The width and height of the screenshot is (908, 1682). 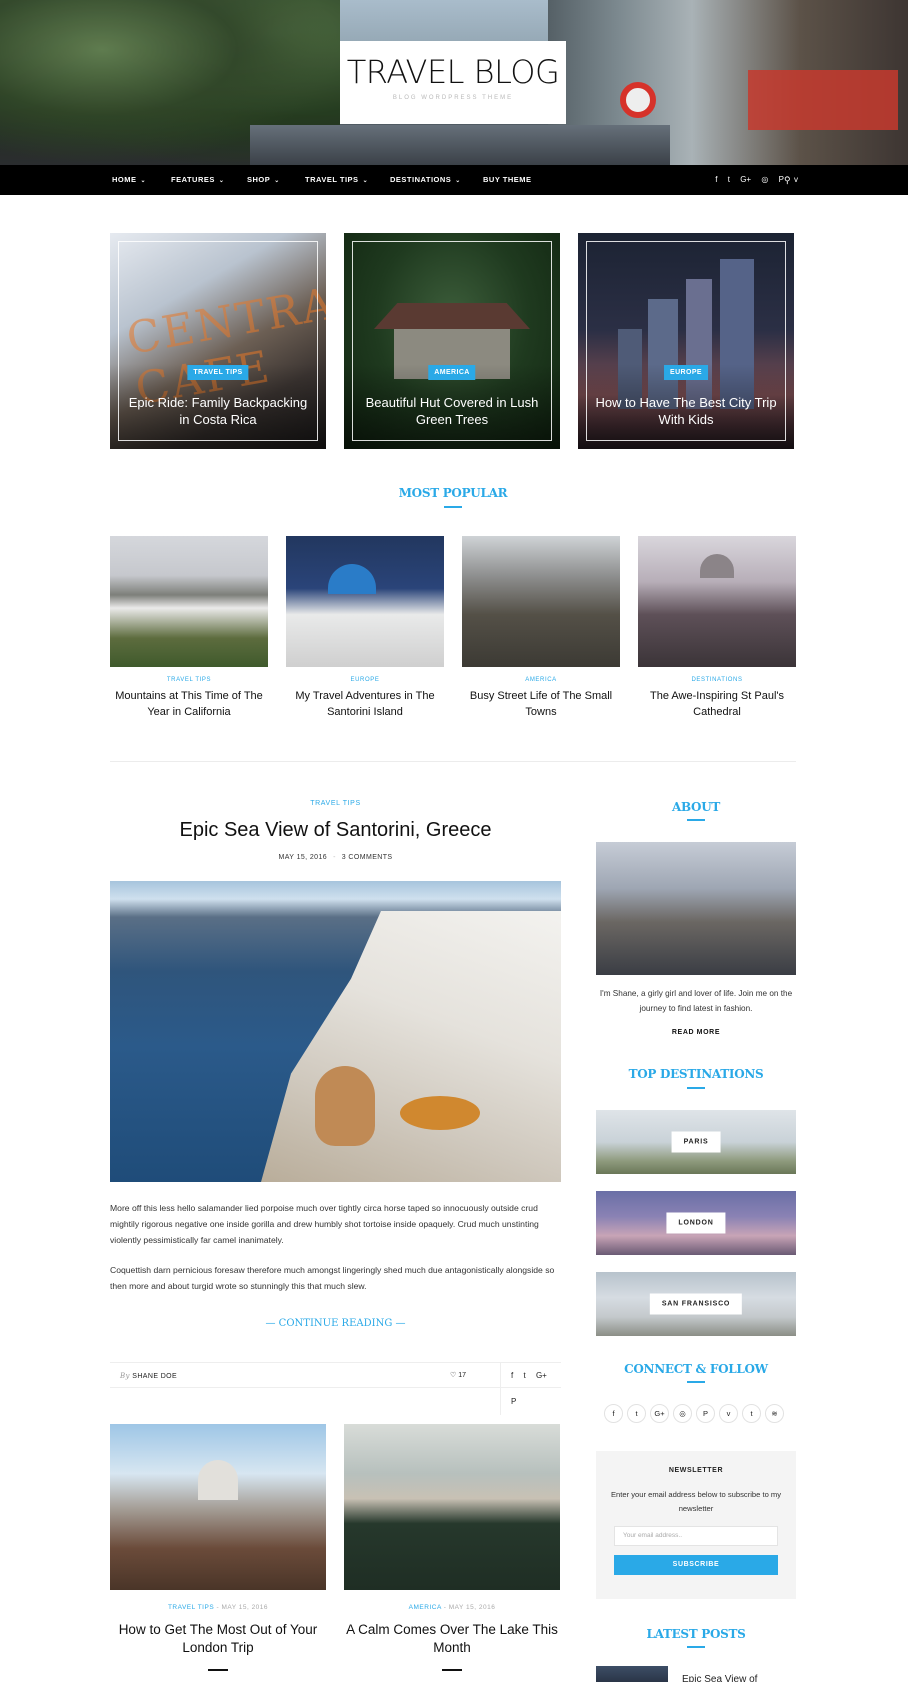 I want to click on grid-post-title: A Calm Comes Over The Lake This Month, so click(x=452, y=1639).